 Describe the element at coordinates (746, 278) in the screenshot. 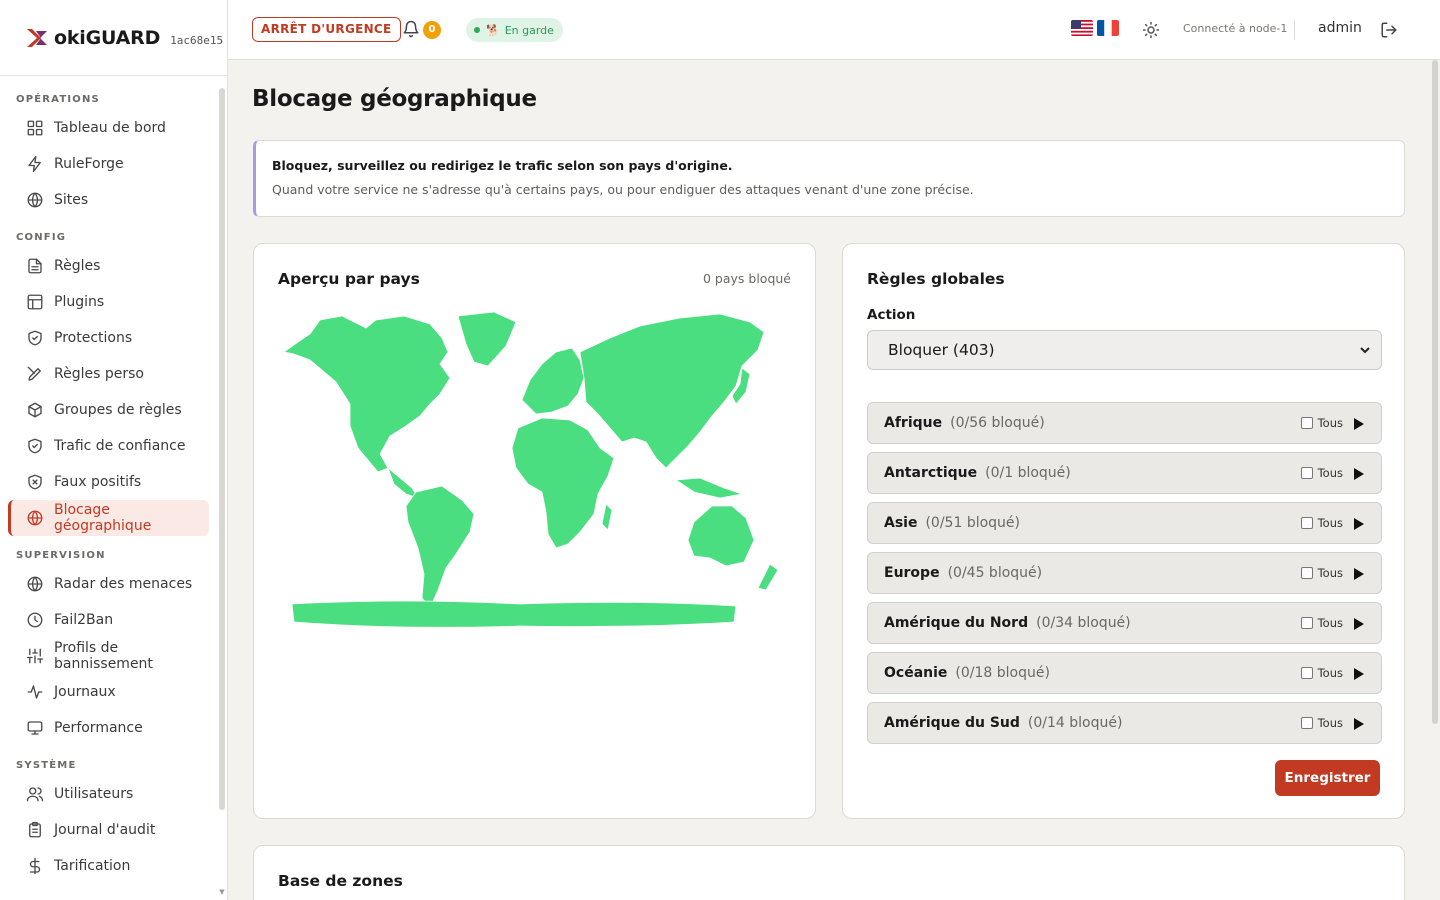

I see `blocked-countries-summary: 0 pays bloqué` at that location.